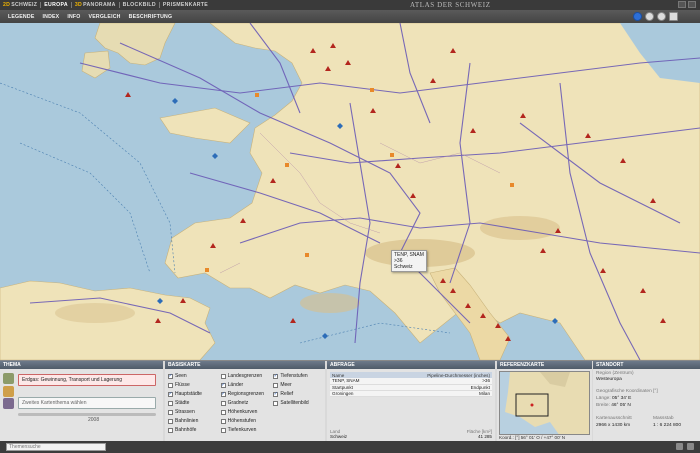  Describe the element at coordinates (193, 385) in the screenshot. I see `layer-fluesse: Flüsse` at that location.